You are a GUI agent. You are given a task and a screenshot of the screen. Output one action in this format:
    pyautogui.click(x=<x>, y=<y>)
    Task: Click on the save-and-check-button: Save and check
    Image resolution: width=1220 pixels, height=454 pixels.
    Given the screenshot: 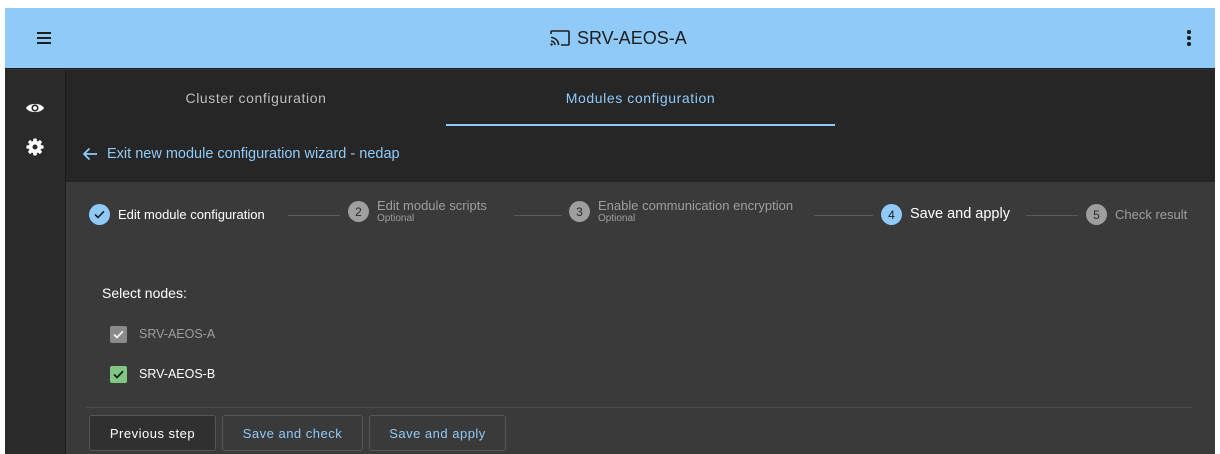 What is the action you would take?
    pyautogui.click(x=292, y=433)
    